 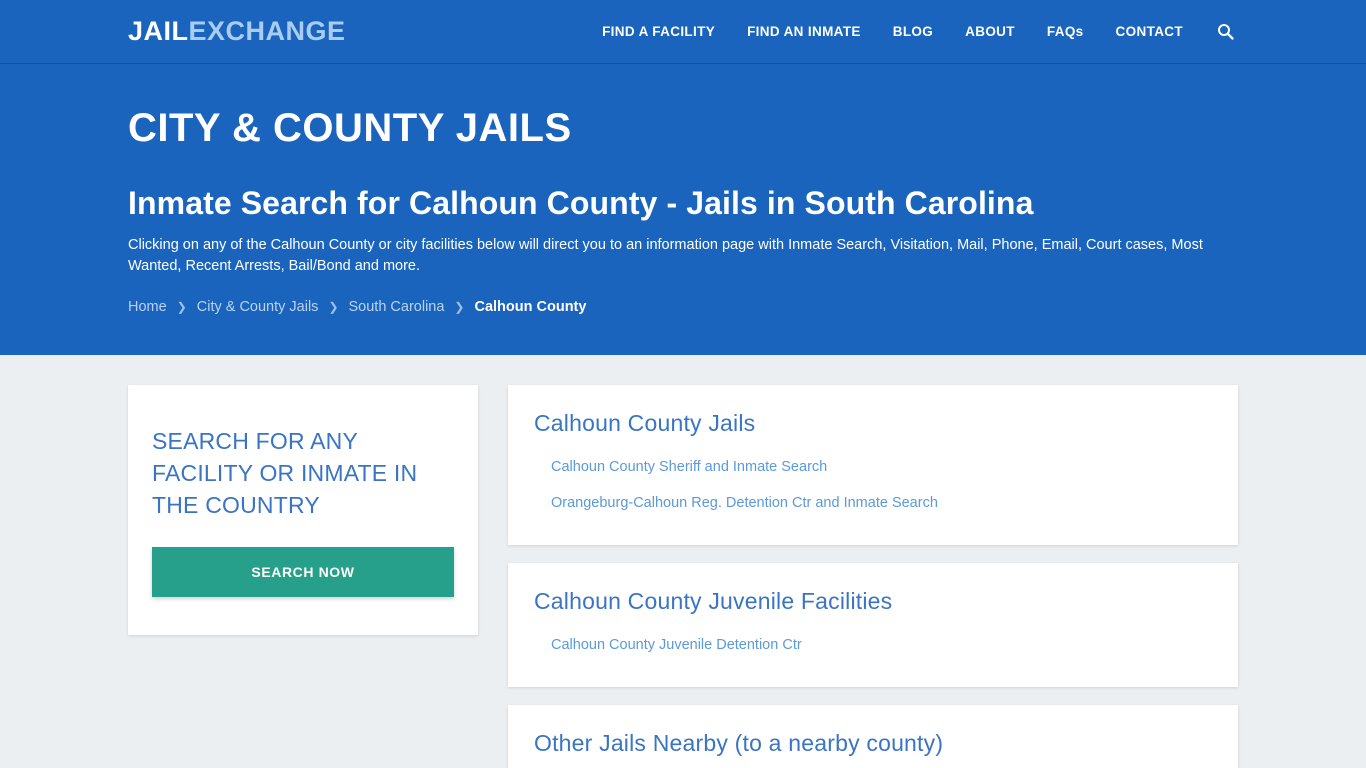 What do you see at coordinates (804, 31) in the screenshot?
I see `nav-item-find-an-inmate: FIND AN INMATE` at bounding box center [804, 31].